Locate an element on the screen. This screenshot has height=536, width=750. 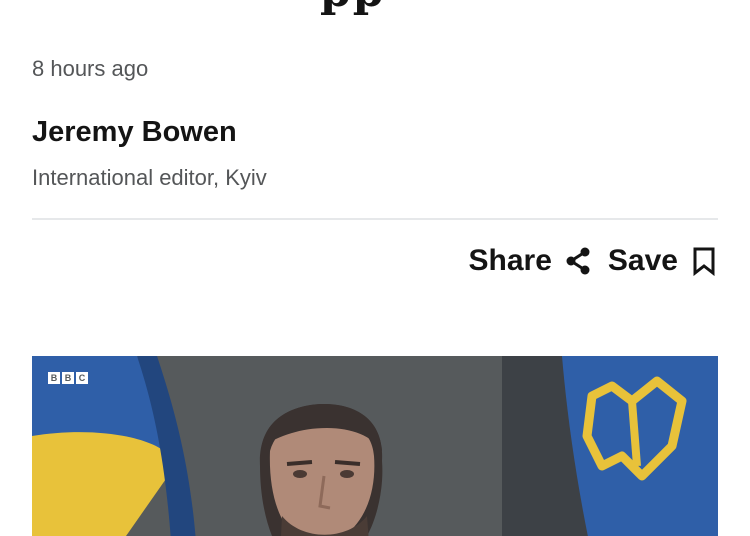
article-actions: Share Save is located at coordinates (593, 261).